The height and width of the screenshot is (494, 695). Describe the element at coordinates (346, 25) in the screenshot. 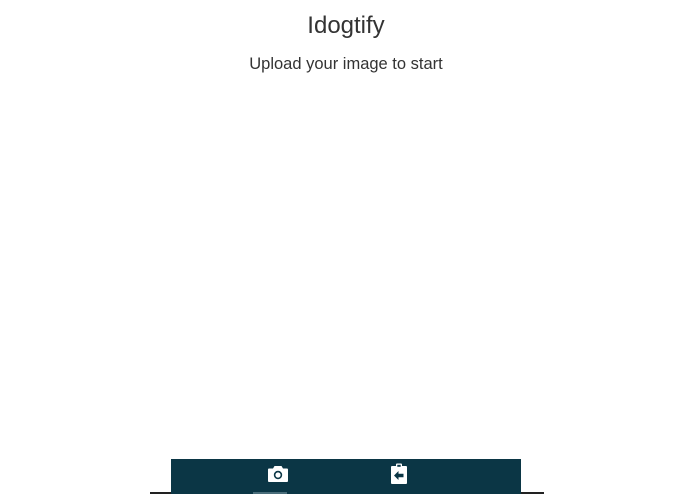

I see `app-title: Idogtify` at that location.